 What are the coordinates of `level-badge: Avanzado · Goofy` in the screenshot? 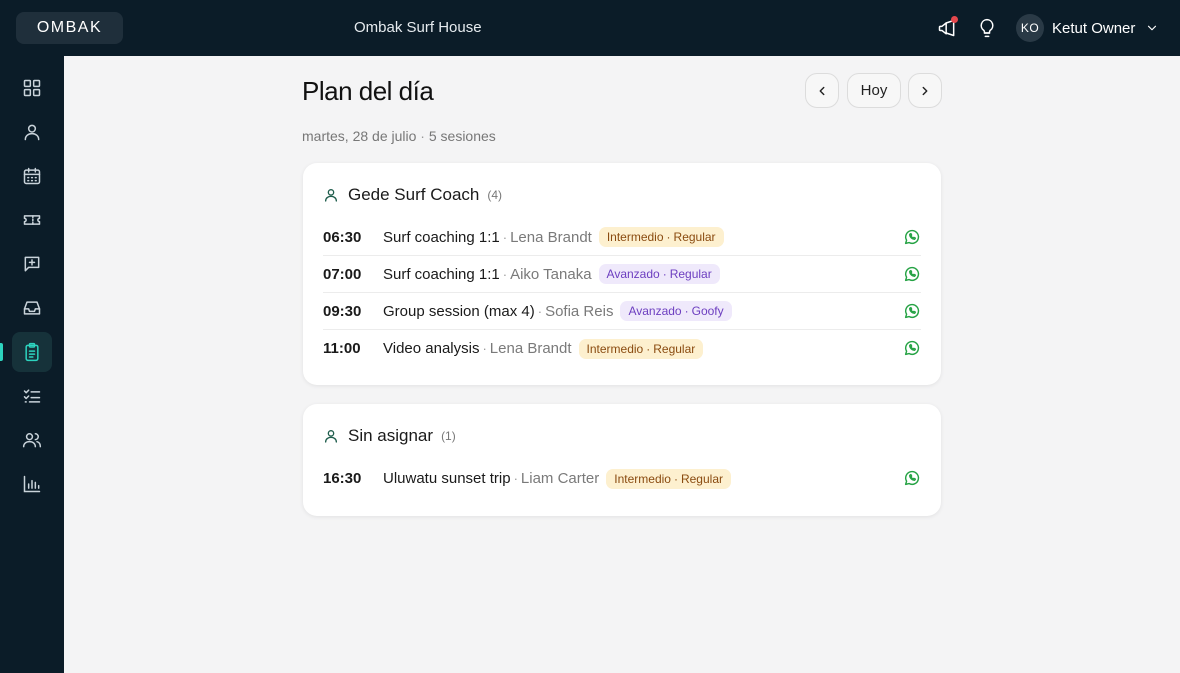 It's located at (676, 311).